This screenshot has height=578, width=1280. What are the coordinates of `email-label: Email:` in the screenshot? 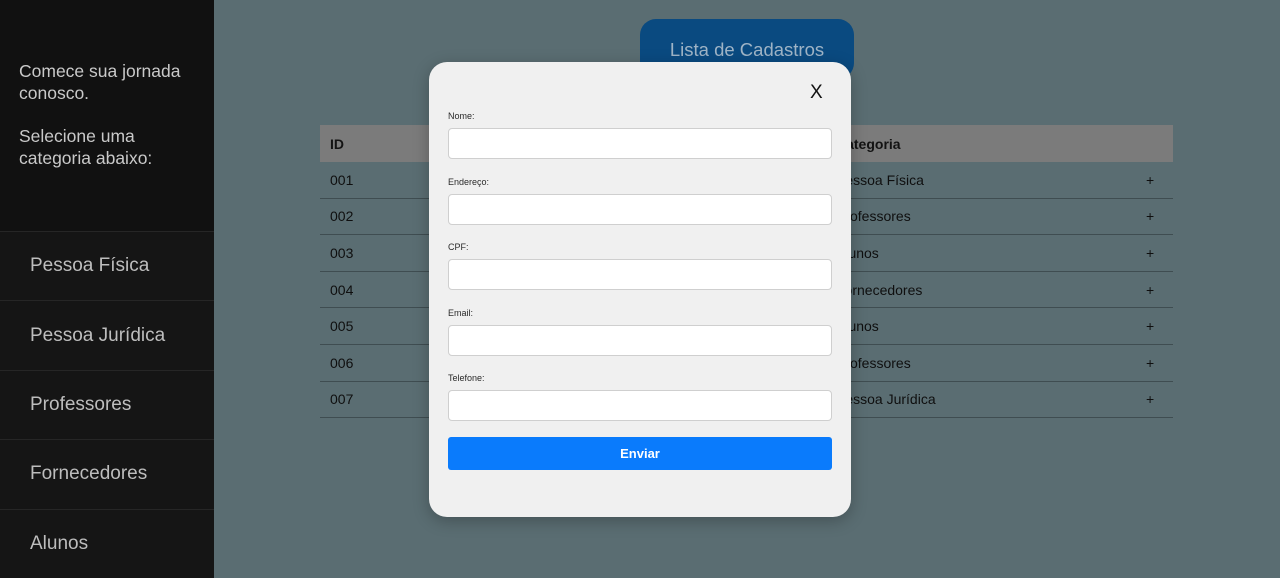 It's located at (461, 313).